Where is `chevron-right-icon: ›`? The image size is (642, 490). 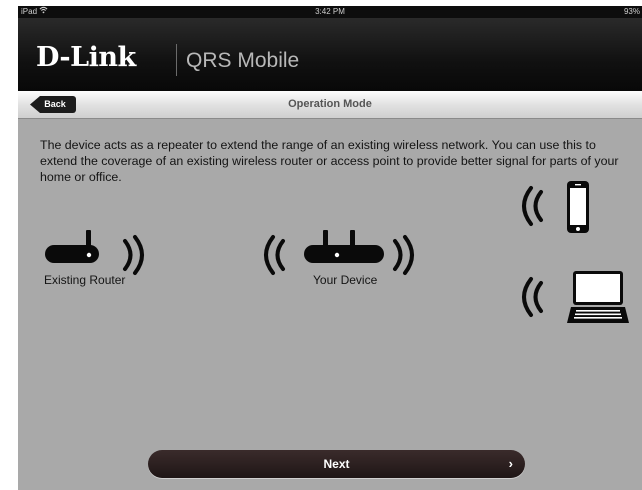 chevron-right-icon: › is located at coordinates (510, 463).